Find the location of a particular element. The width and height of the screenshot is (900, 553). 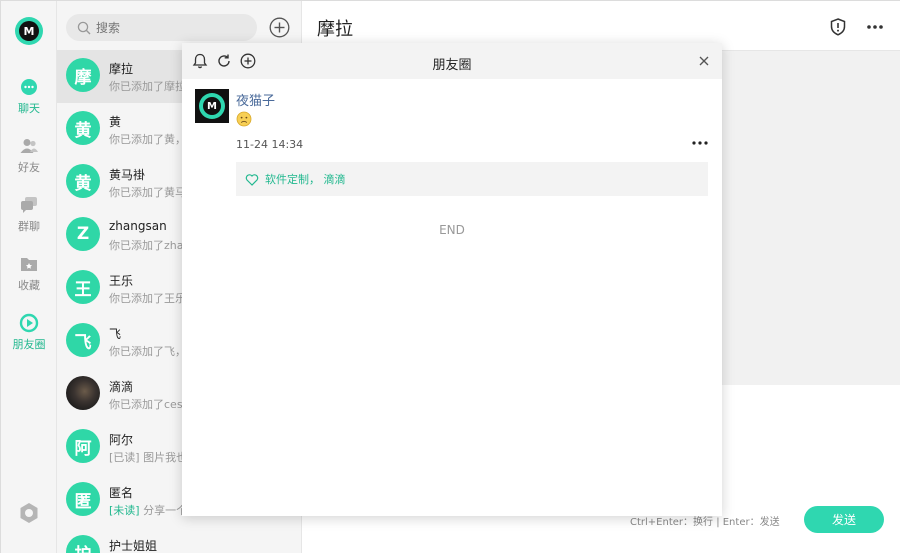

shield-alert-icon is located at coordinates (838, 27).